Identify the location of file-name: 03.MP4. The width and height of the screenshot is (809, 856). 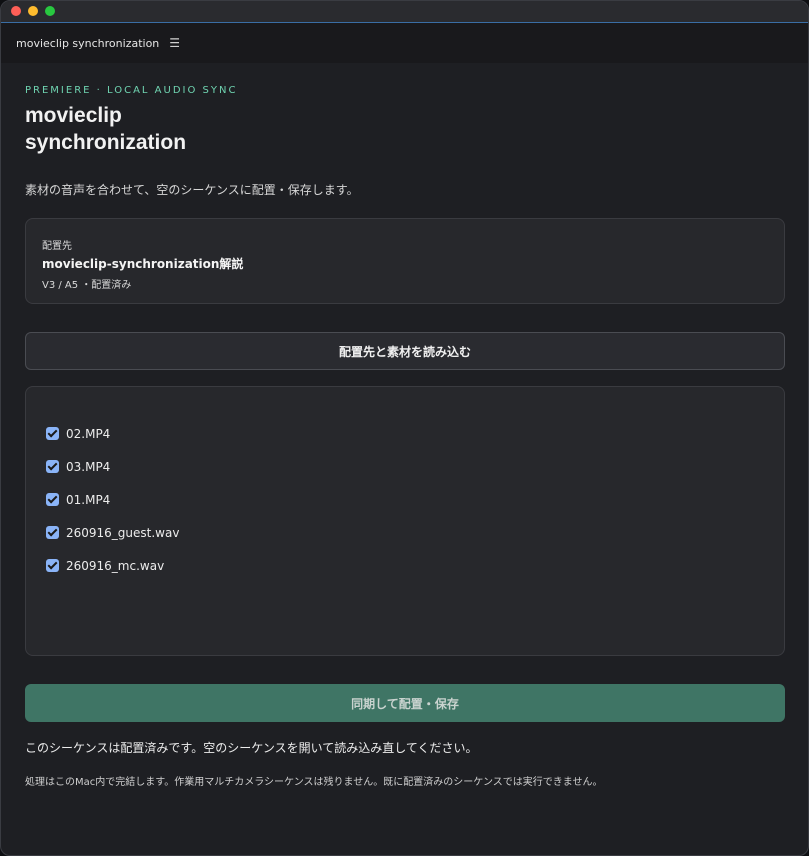
(88, 466).